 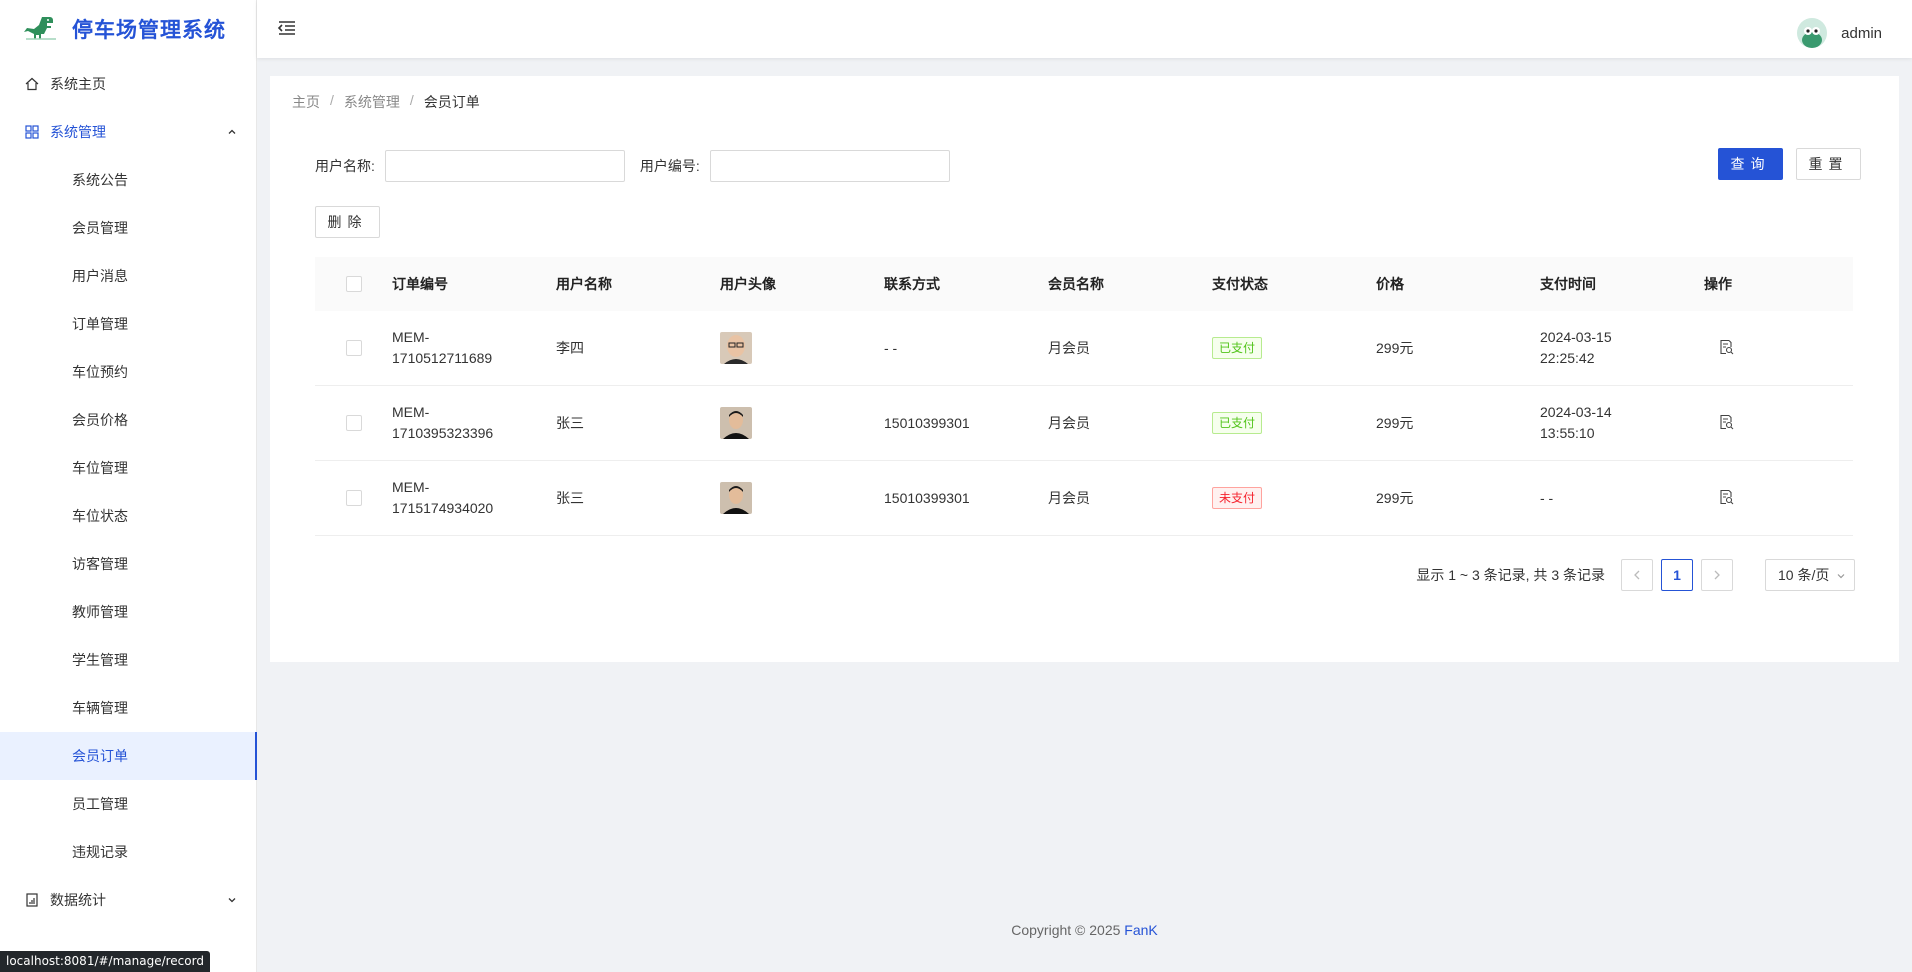 I want to click on chevron-up-icon, so click(x=232, y=131).